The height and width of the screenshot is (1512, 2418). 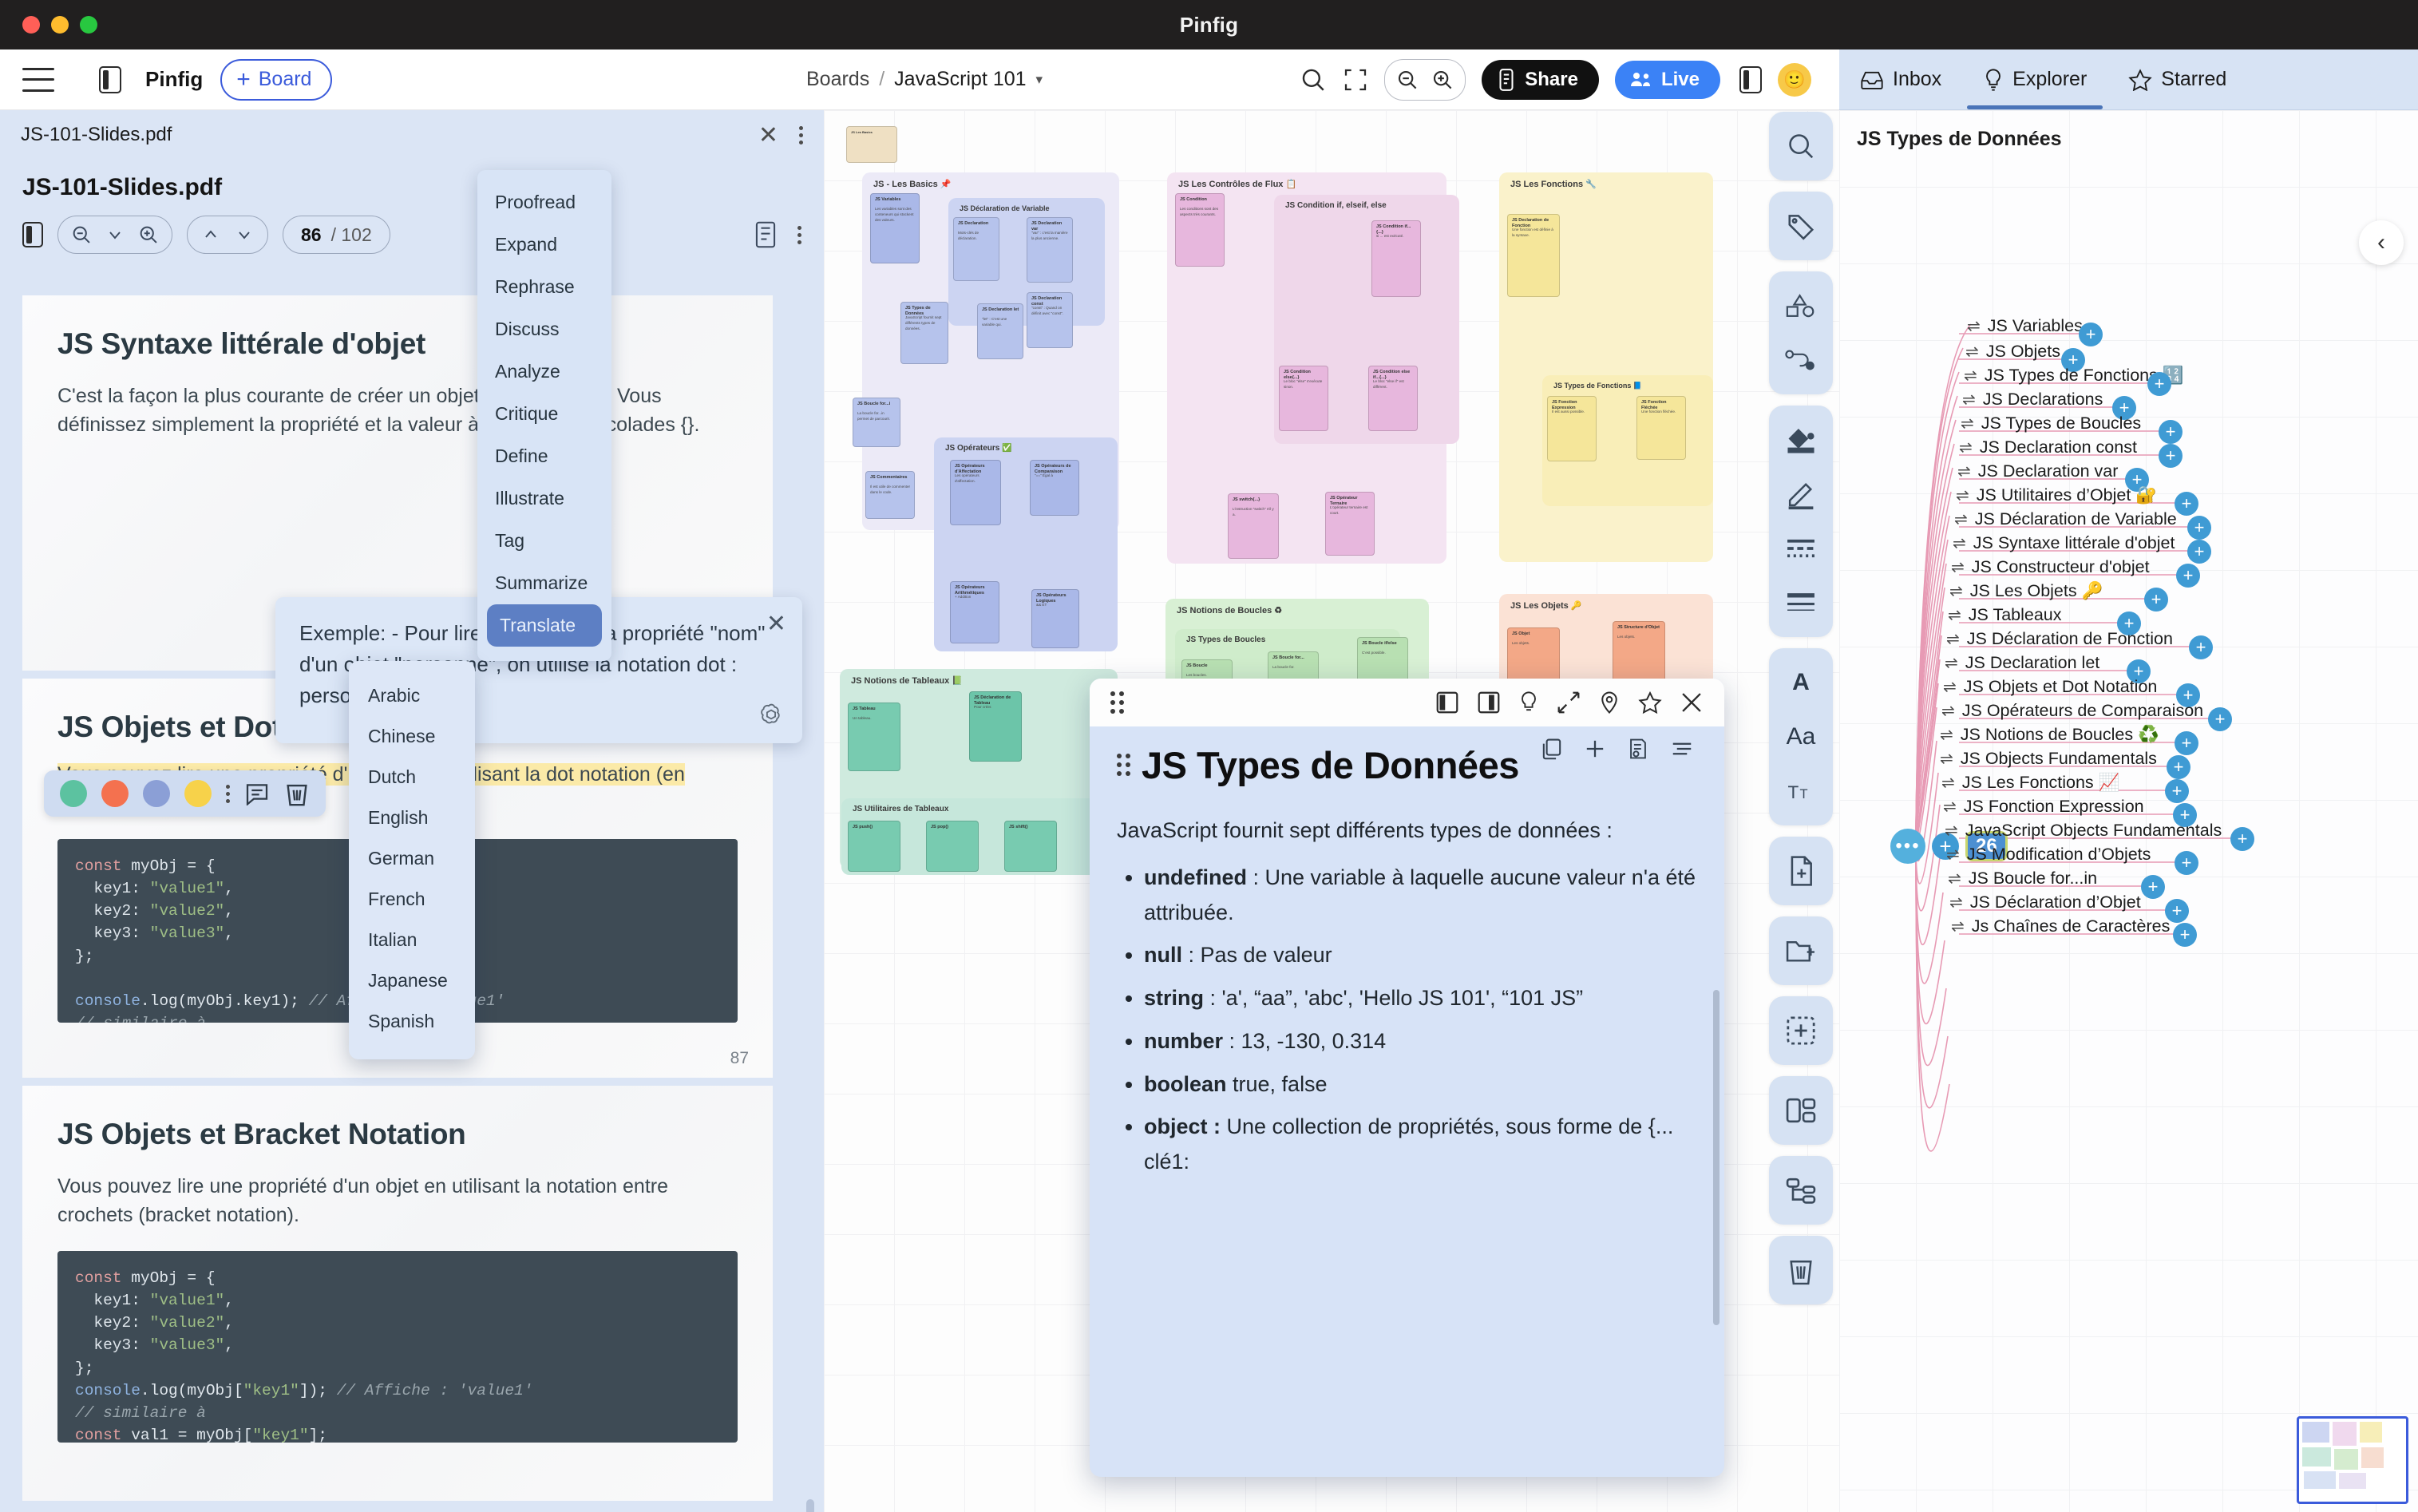 I want to click on language-option-arabic: Arabic, so click(x=412, y=695).